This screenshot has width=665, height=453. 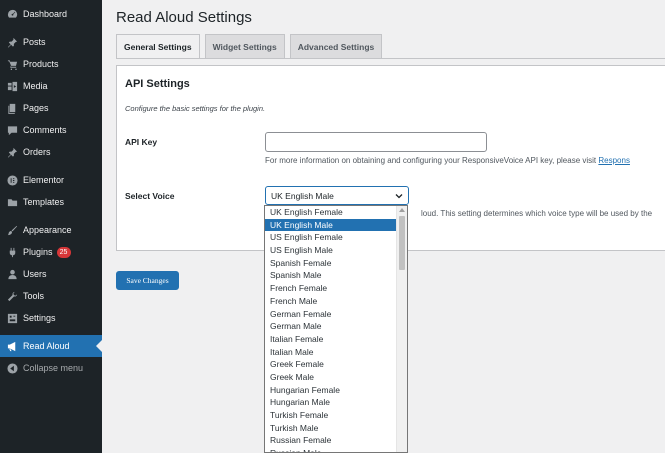 What do you see at coordinates (46, 346) in the screenshot?
I see `sidebar-item-label: Read Aloud` at bounding box center [46, 346].